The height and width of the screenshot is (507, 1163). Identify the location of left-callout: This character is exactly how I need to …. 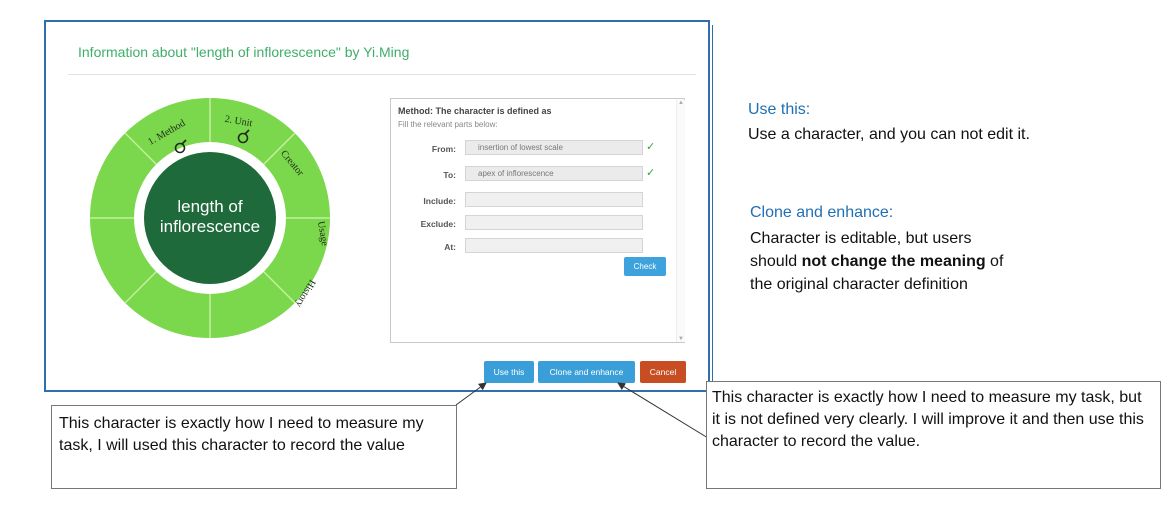
(254, 447).